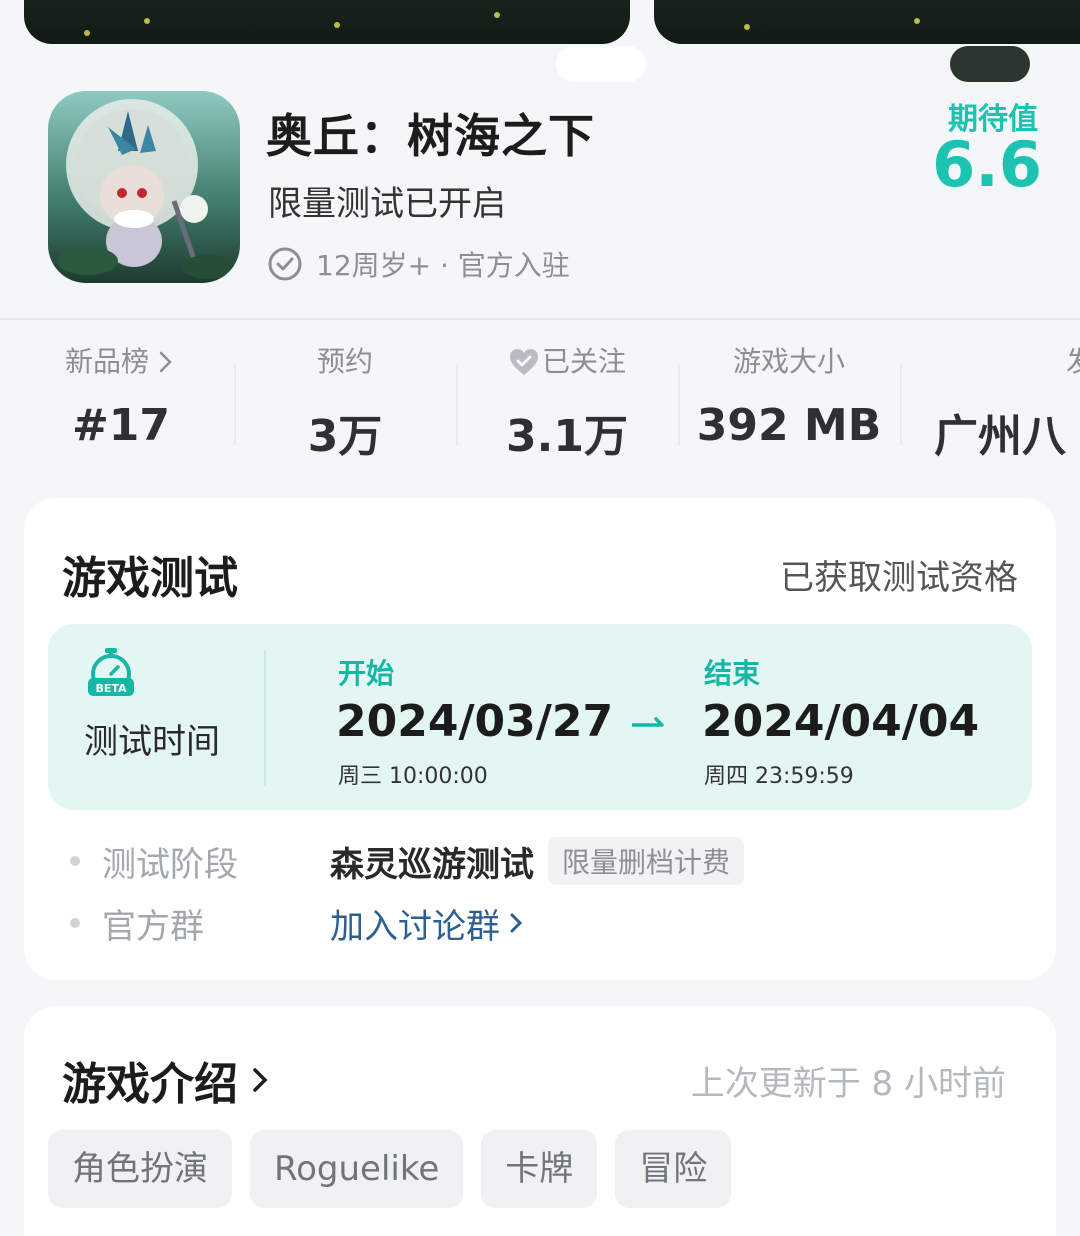 This screenshot has width=1080, height=1236. Describe the element at coordinates (150, 1084) in the screenshot. I see `card-title: 游戏介绍` at that location.